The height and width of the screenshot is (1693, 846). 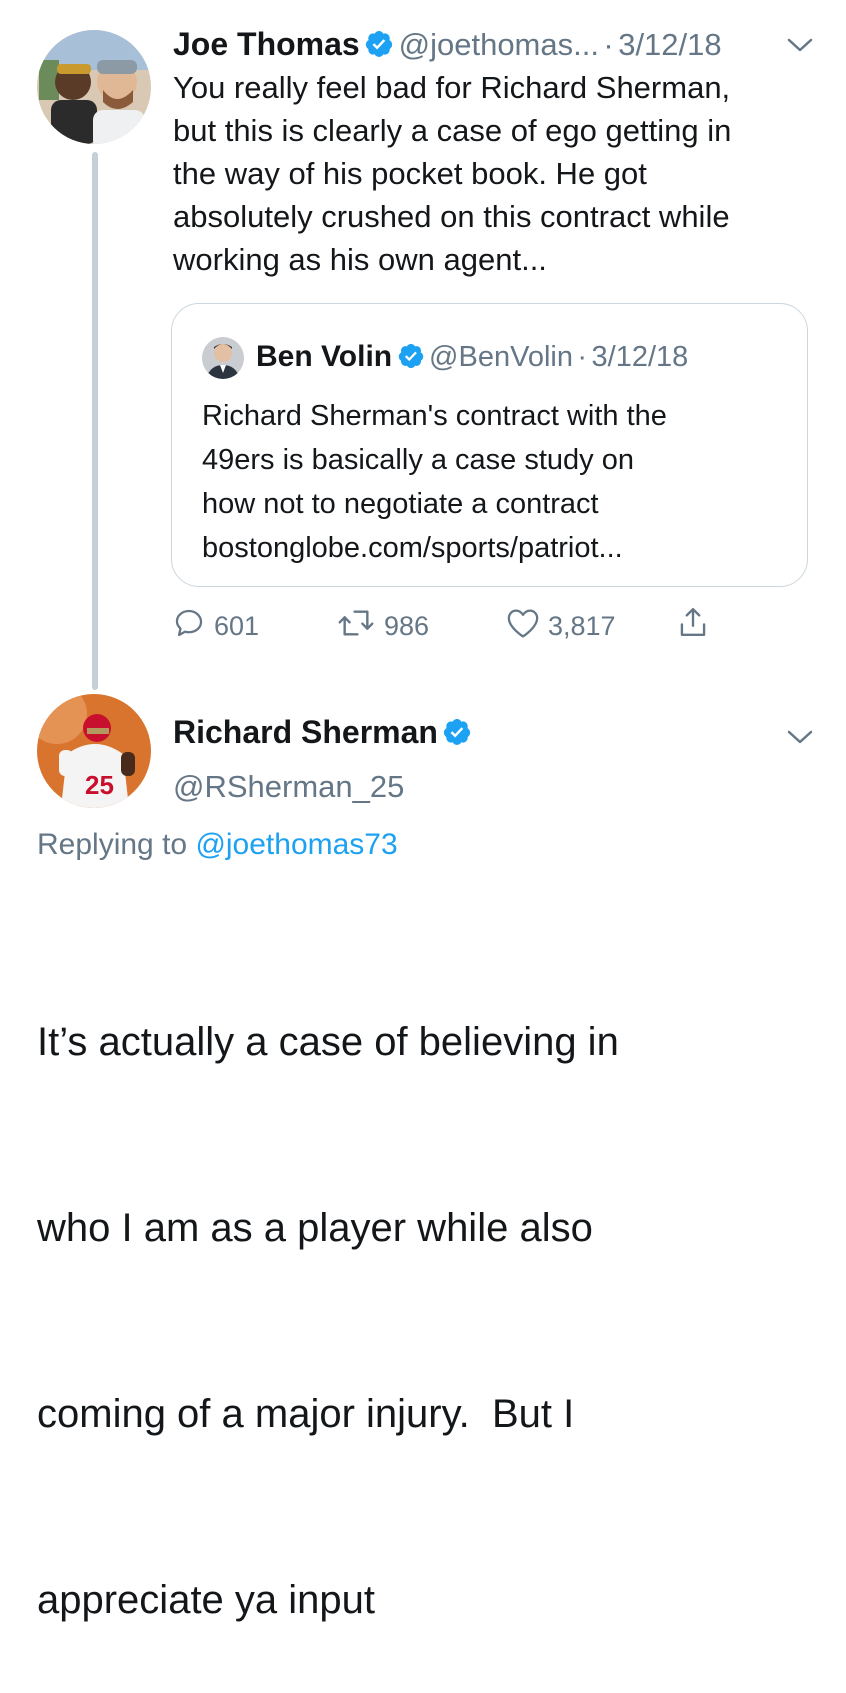 What do you see at coordinates (407, 625) in the screenshot?
I see `retweet-count: 986` at bounding box center [407, 625].